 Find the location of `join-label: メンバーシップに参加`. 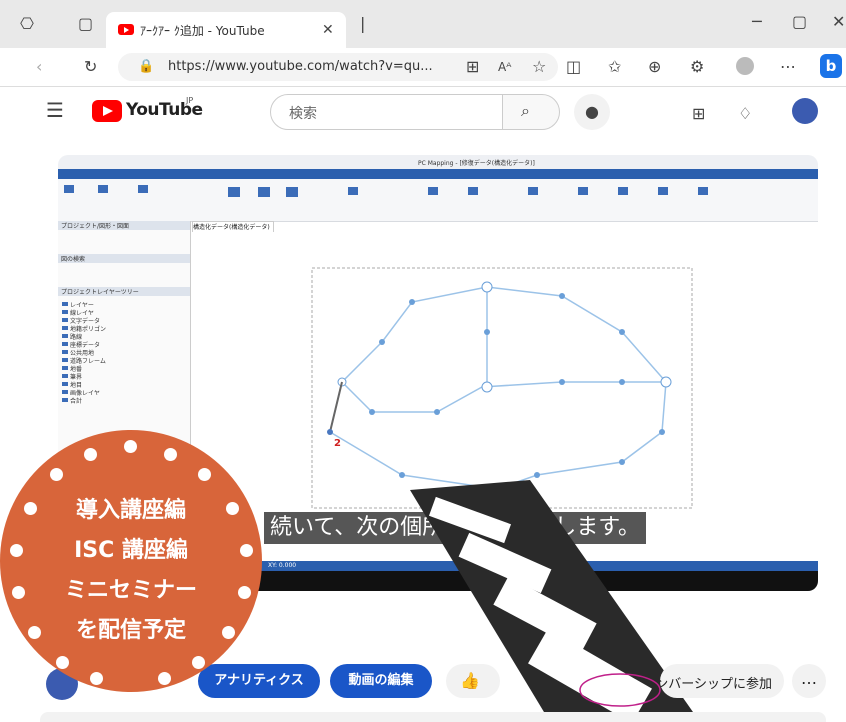

join-label: メンバーシップに参加 is located at coordinates (716, 684).